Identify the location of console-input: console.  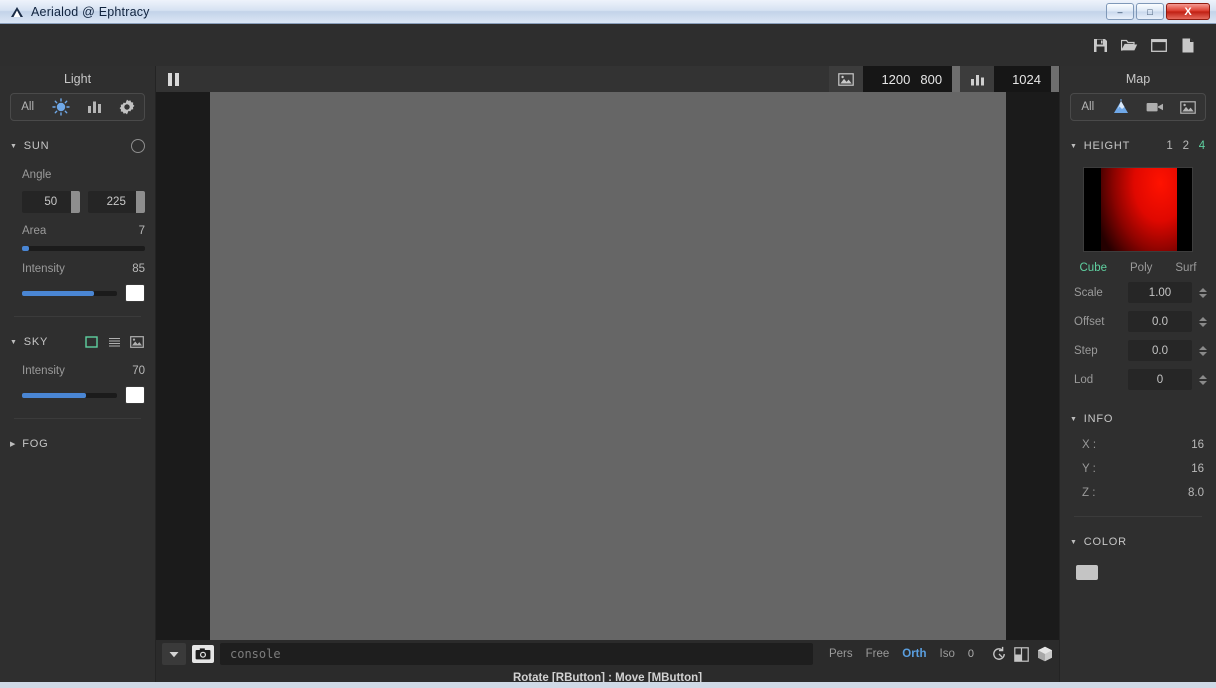
(516, 654).